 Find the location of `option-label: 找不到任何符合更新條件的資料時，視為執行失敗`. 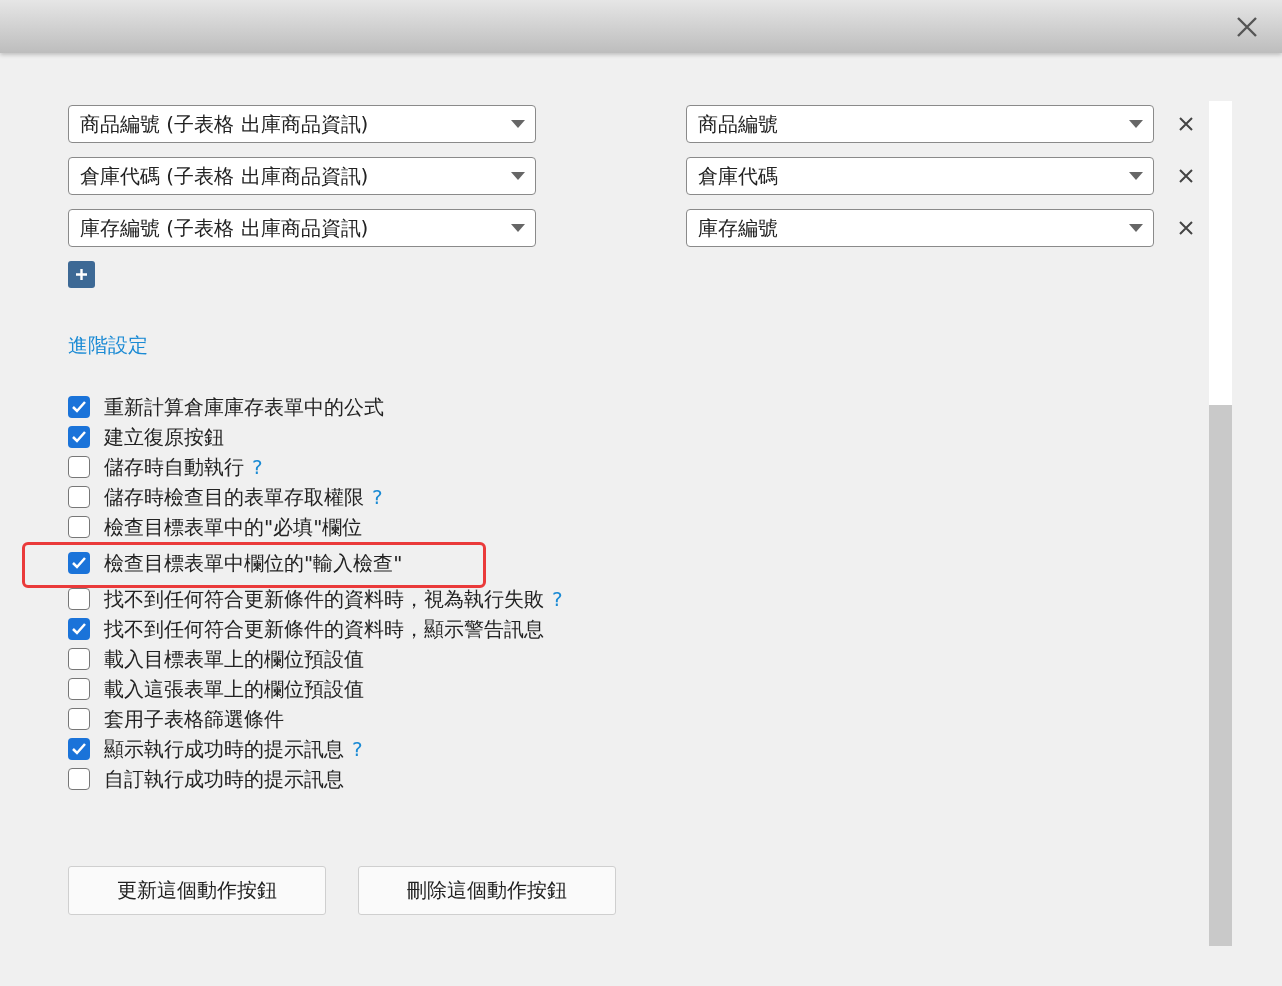

option-label: 找不到任何符合更新條件的資料時，視為執行失敗 is located at coordinates (324, 599).